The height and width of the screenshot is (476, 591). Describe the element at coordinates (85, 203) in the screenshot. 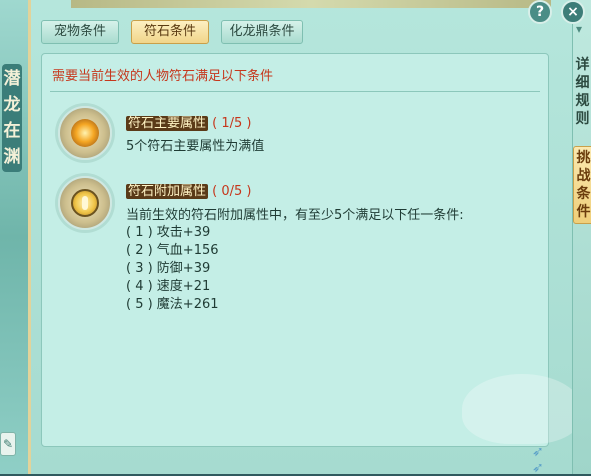

I see `rune-extra-attr-icon` at that location.